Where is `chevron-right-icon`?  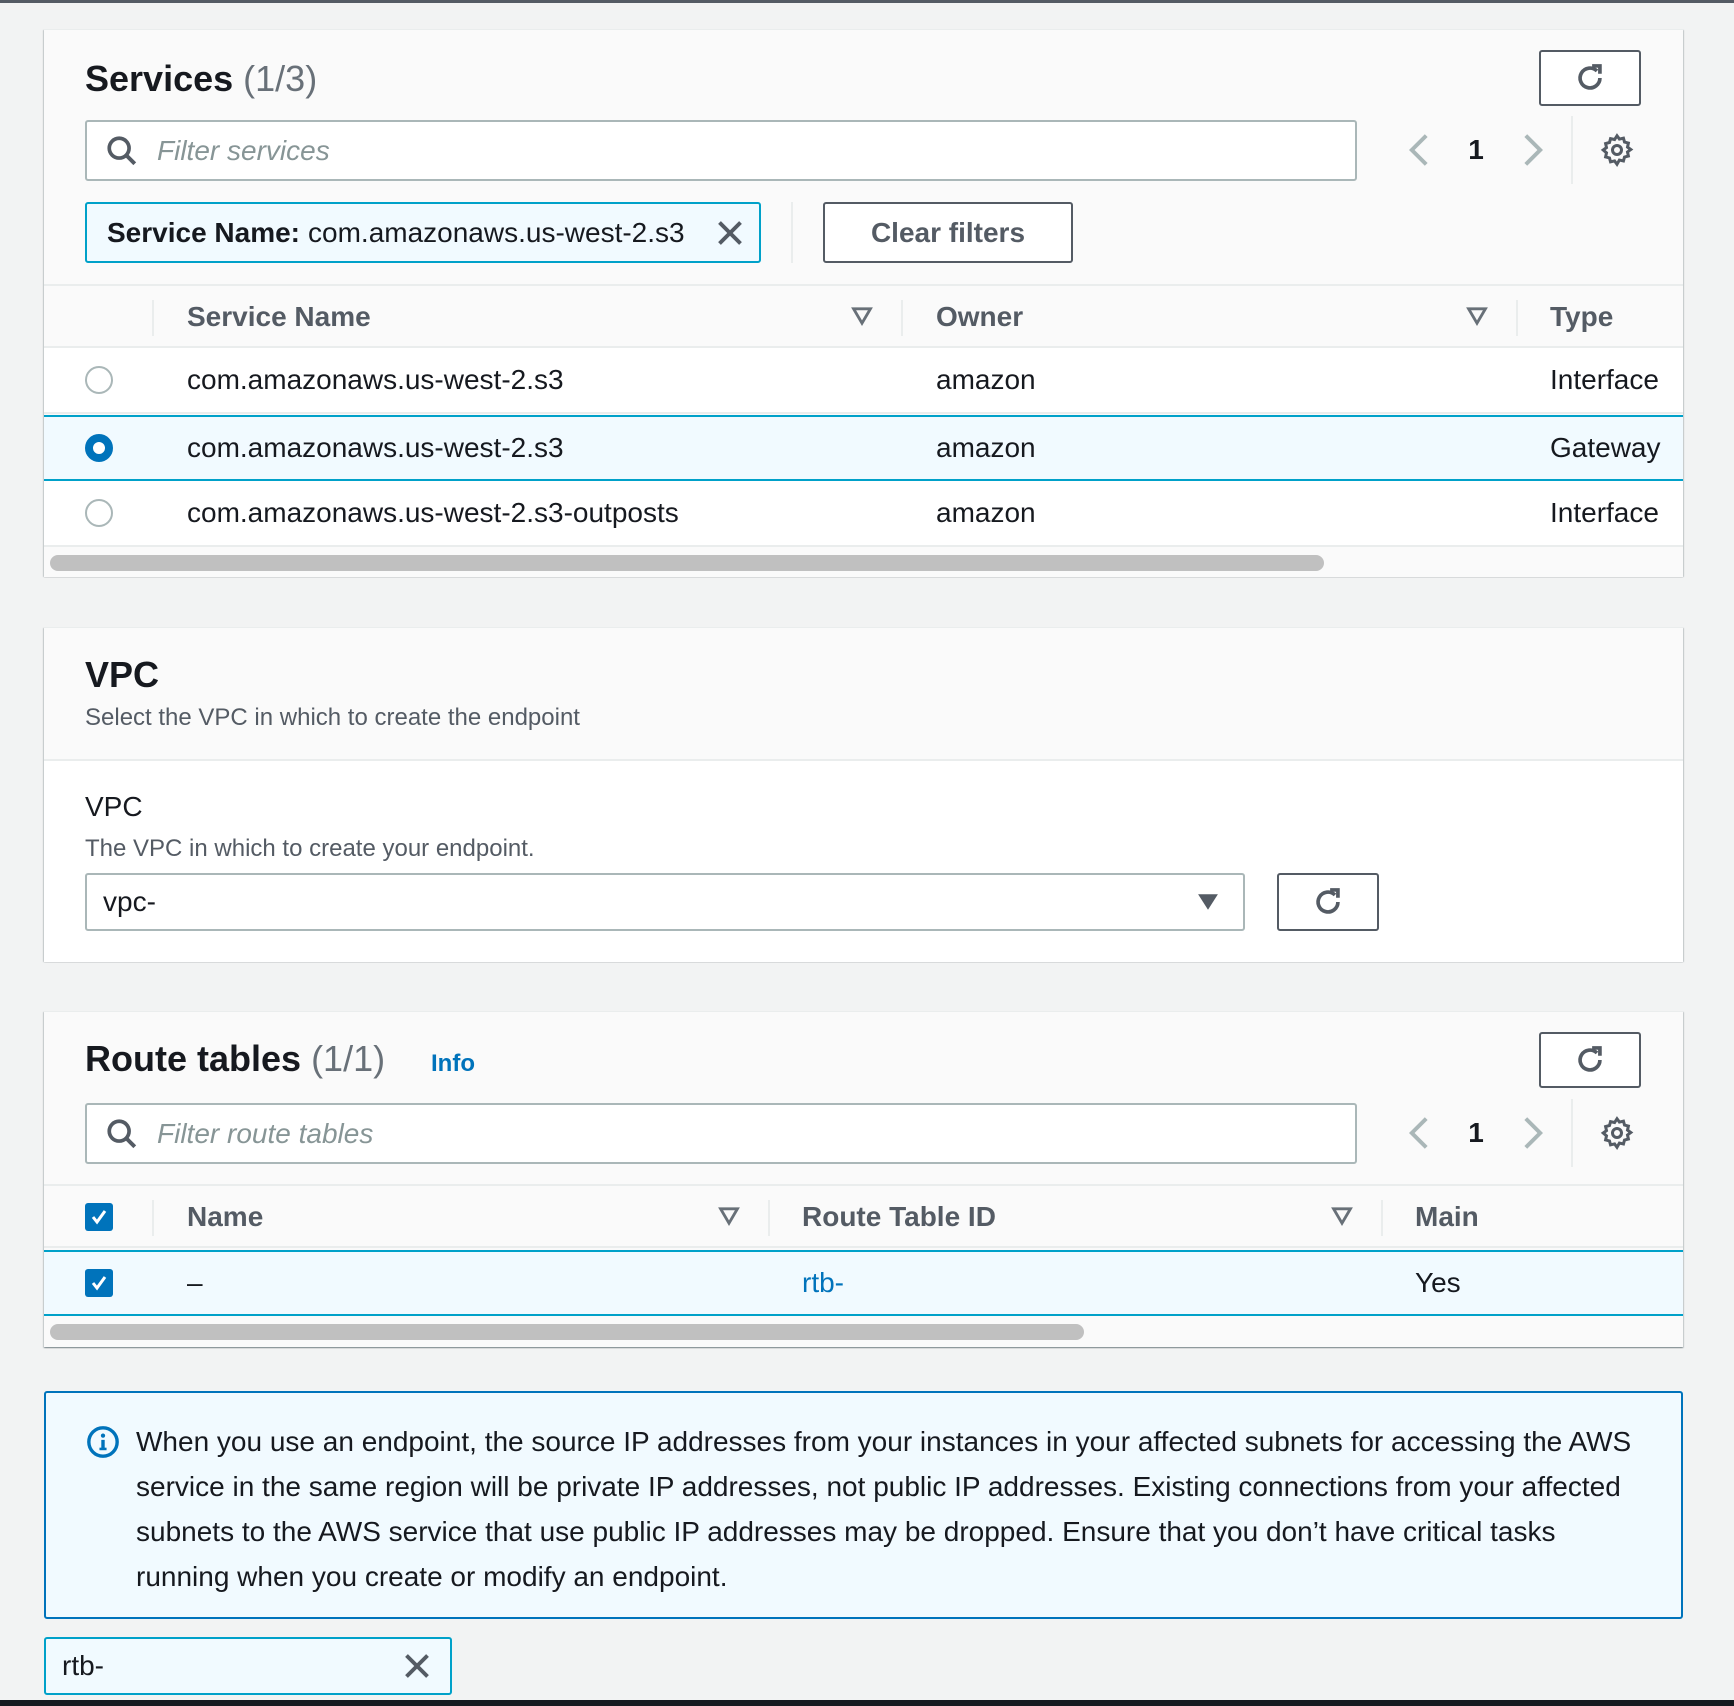
chevron-right-icon is located at coordinates (1534, 150).